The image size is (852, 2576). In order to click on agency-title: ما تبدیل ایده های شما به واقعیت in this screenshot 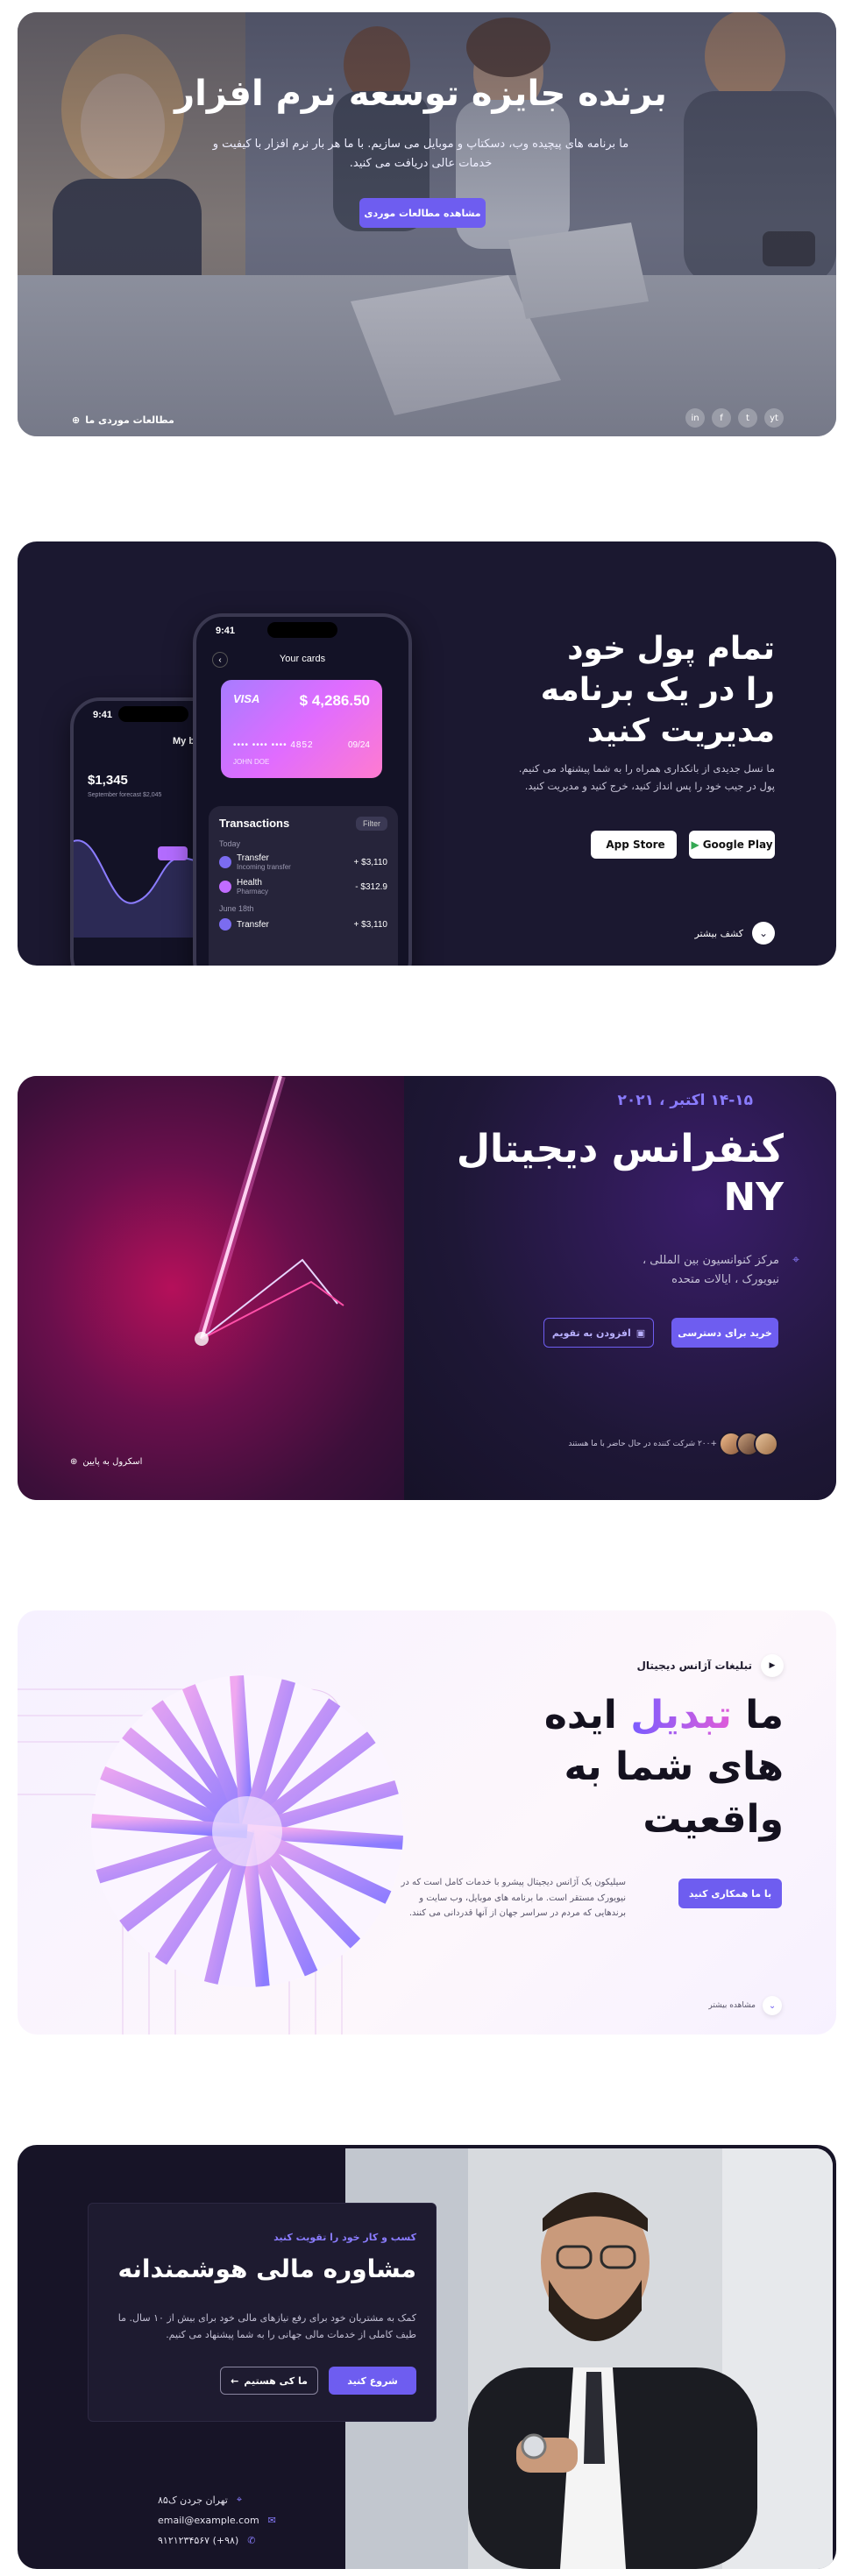, I will do `click(626, 1767)`.